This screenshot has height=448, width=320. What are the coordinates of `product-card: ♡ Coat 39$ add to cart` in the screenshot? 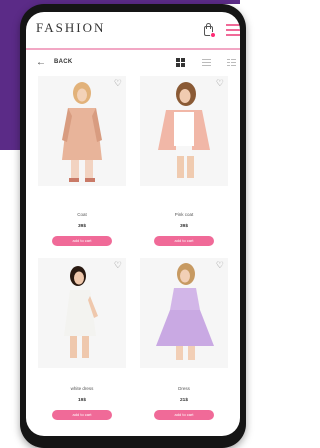 It's located at (82, 166).